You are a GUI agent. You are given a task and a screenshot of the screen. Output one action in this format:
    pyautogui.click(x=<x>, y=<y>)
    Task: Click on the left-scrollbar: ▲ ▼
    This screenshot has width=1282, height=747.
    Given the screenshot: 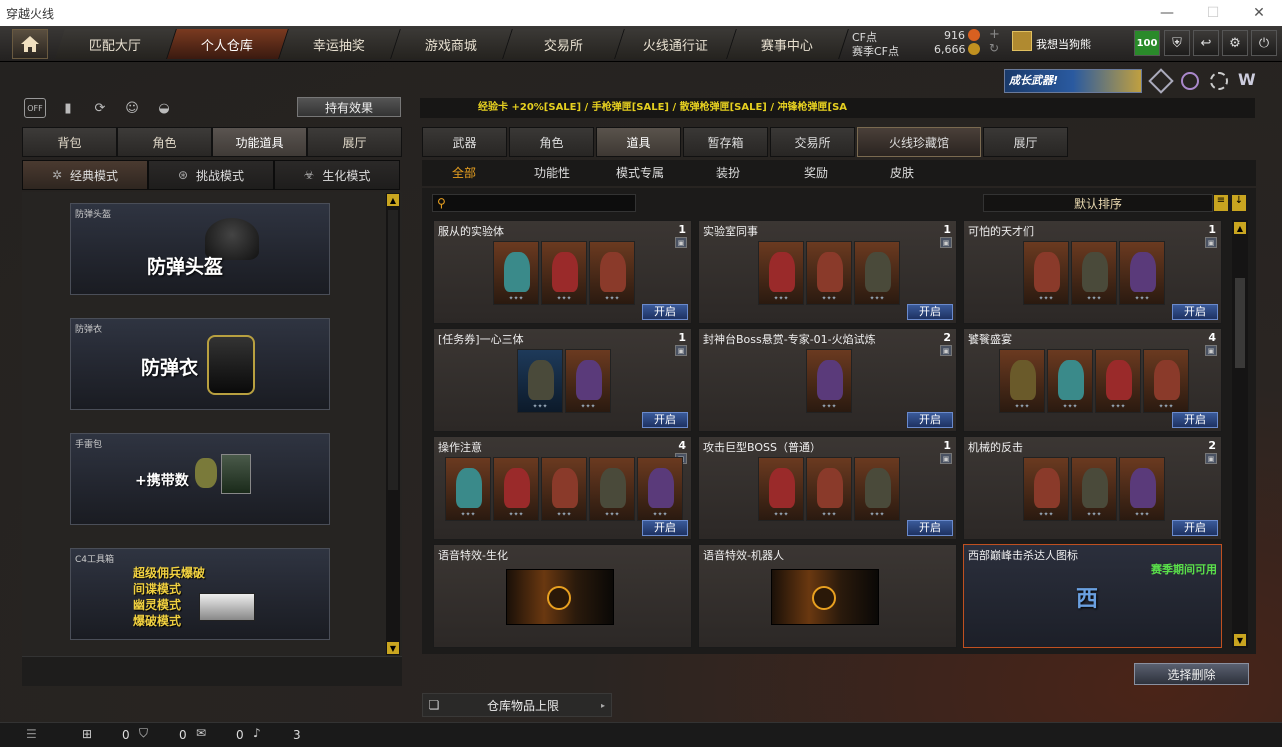 What is the action you would take?
    pyautogui.click(x=393, y=424)
    